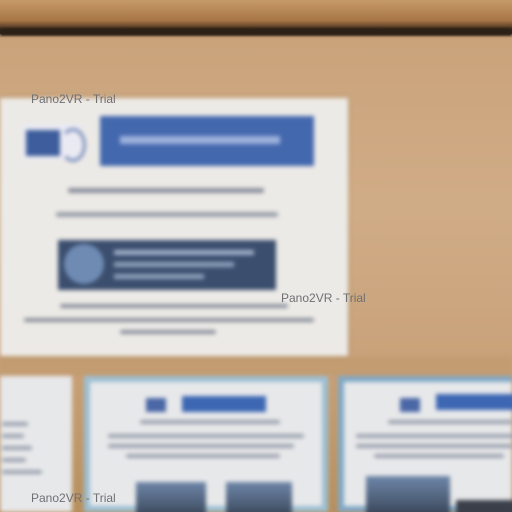 The width and height of the screenshot is (512, 512). I want to click on flyer-middle, so click(206, 444).